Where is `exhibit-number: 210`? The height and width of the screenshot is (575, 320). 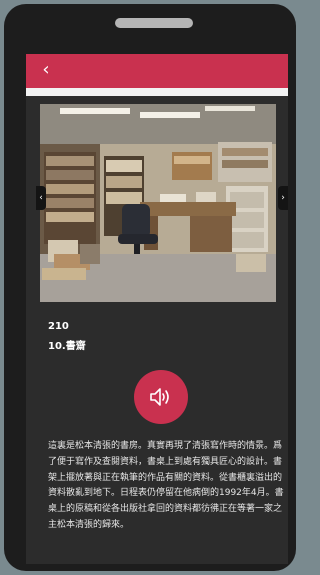 exhibit-number: 210 is located at coordinates (58, 326).